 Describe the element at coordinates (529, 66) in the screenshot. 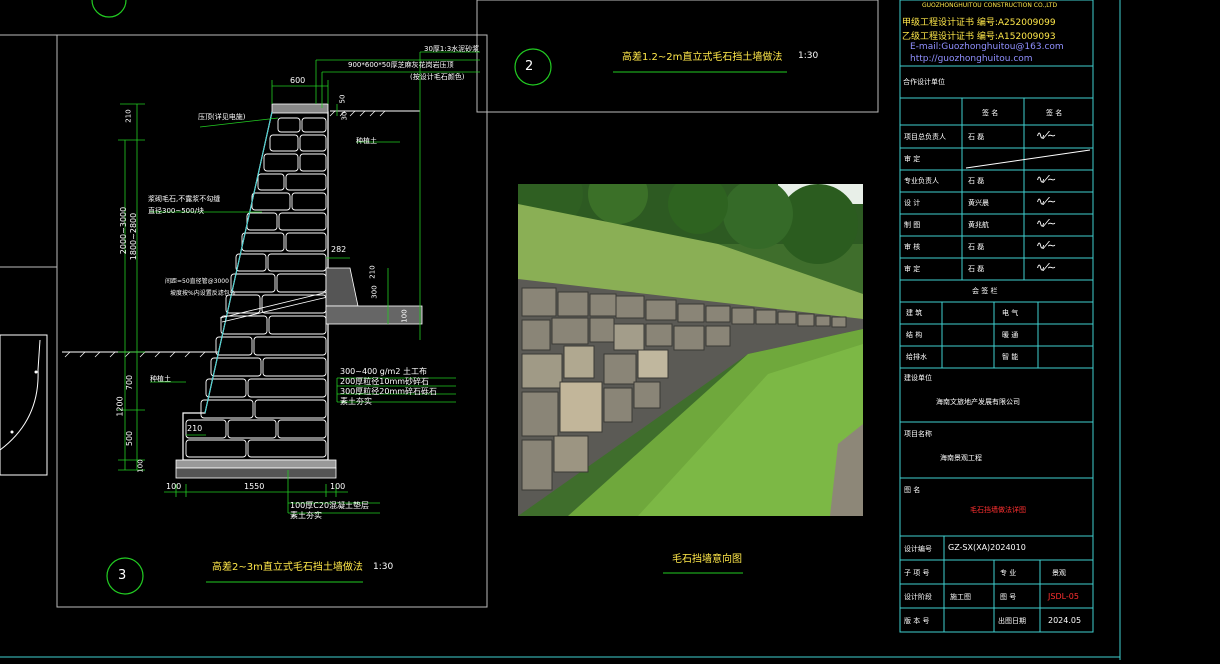

I see `detail-2-number: 2` at that location.